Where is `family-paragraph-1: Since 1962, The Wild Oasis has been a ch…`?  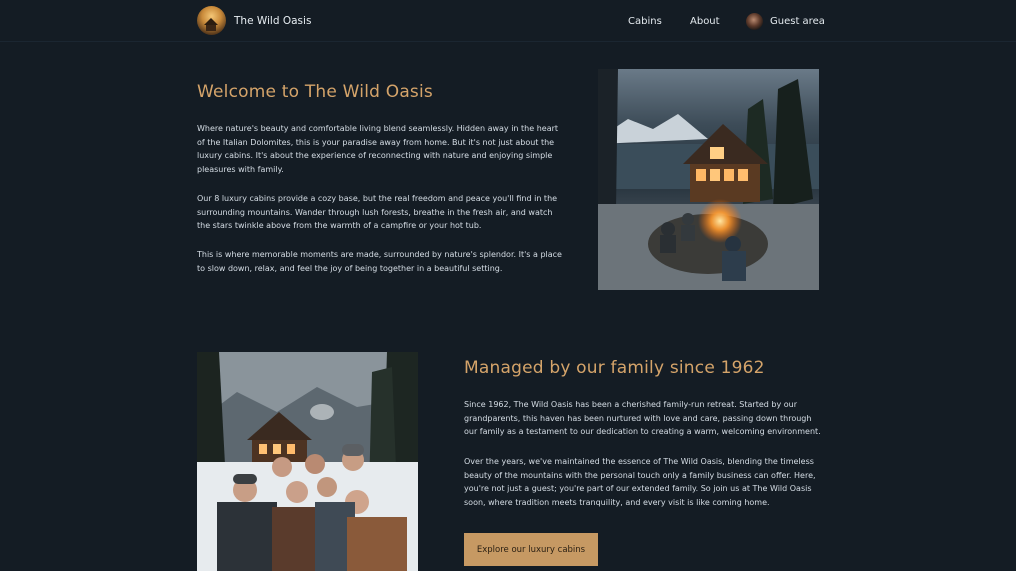 family-paragraph-1: Since 1962, The Wild Oasis has been a ch… is located at coordinates (642, 418).